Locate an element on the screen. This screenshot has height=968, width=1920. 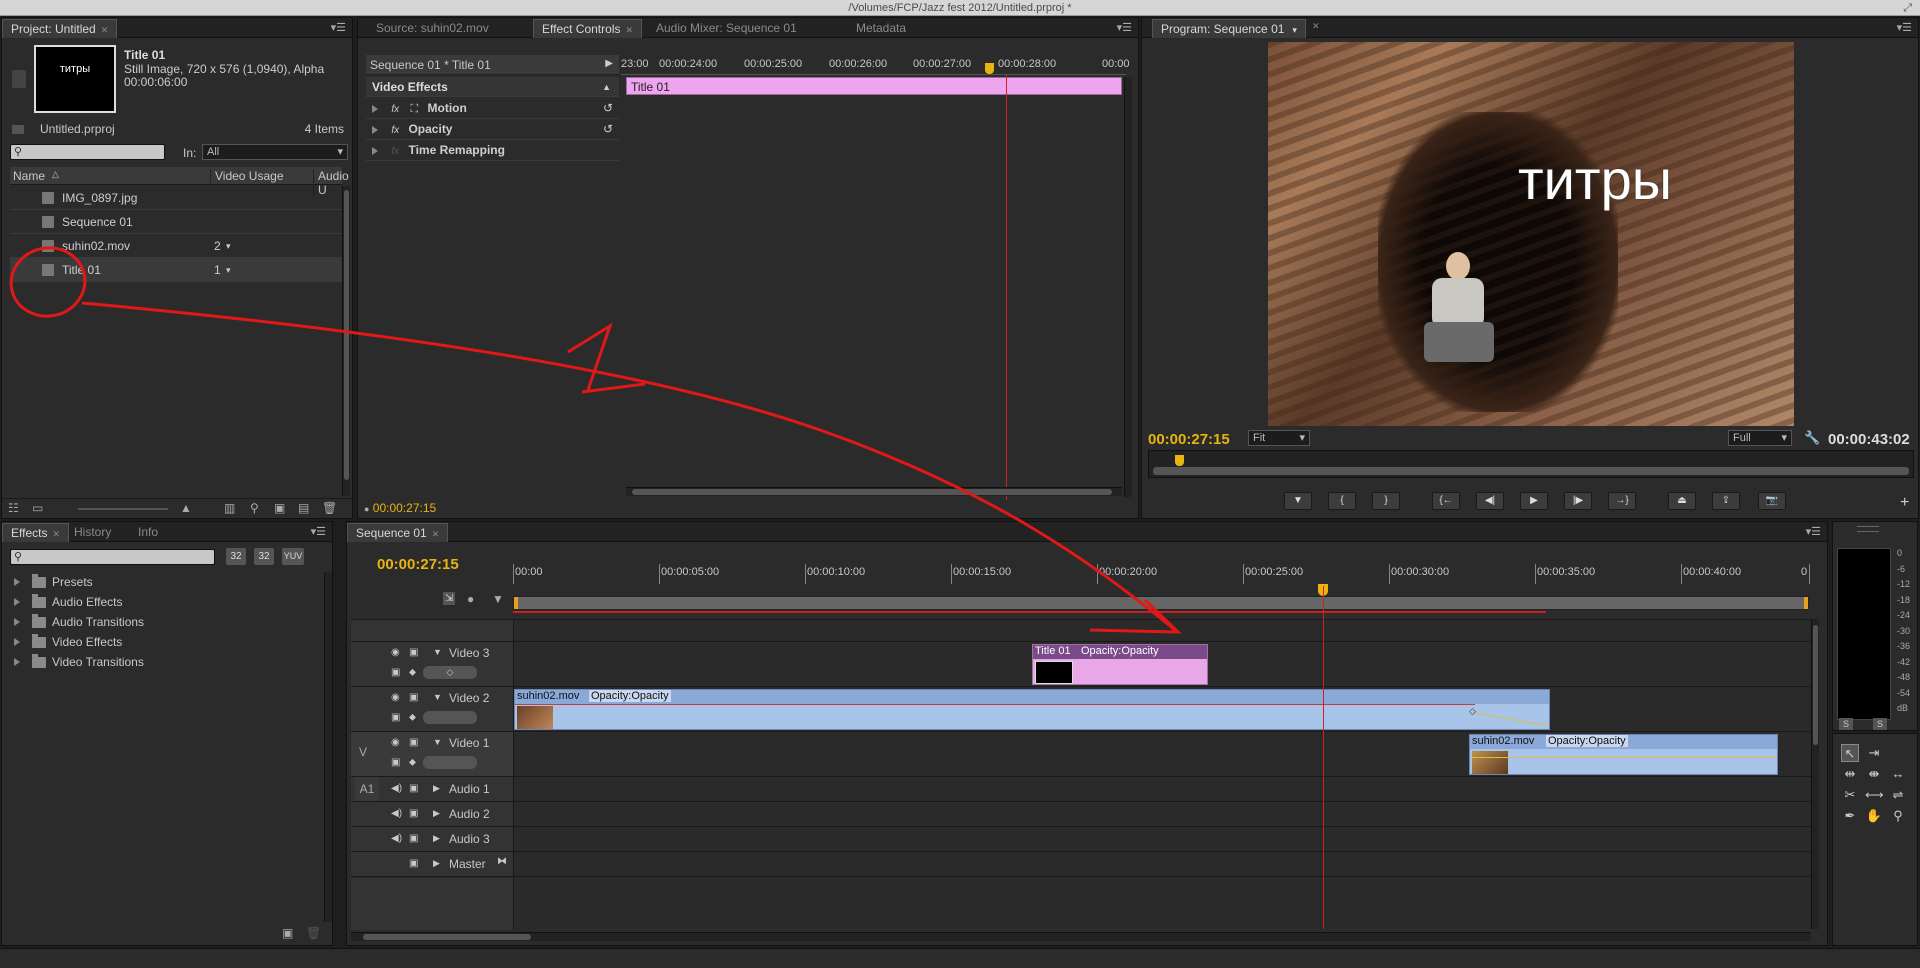
quality-select: Full ▾ is located at coordinates (1760, 438).